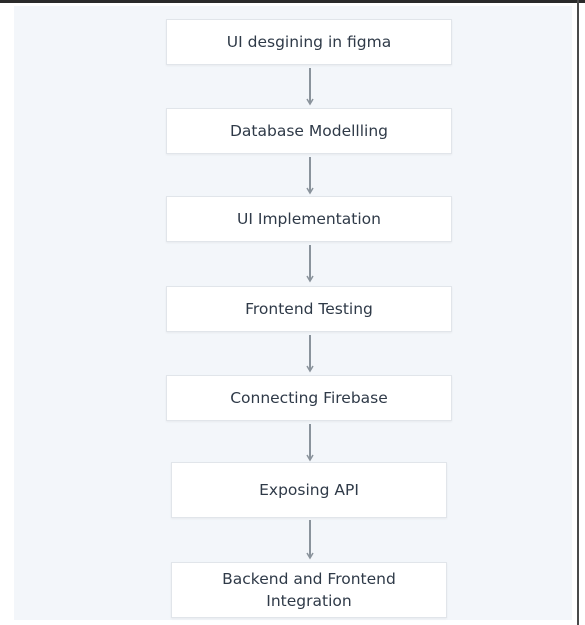 The height and width of the screenshot is (625, 585). Describe the element at coordinates (309, 490) in the screenshot. I see `step-exposing-api: Exposing API` at that location.